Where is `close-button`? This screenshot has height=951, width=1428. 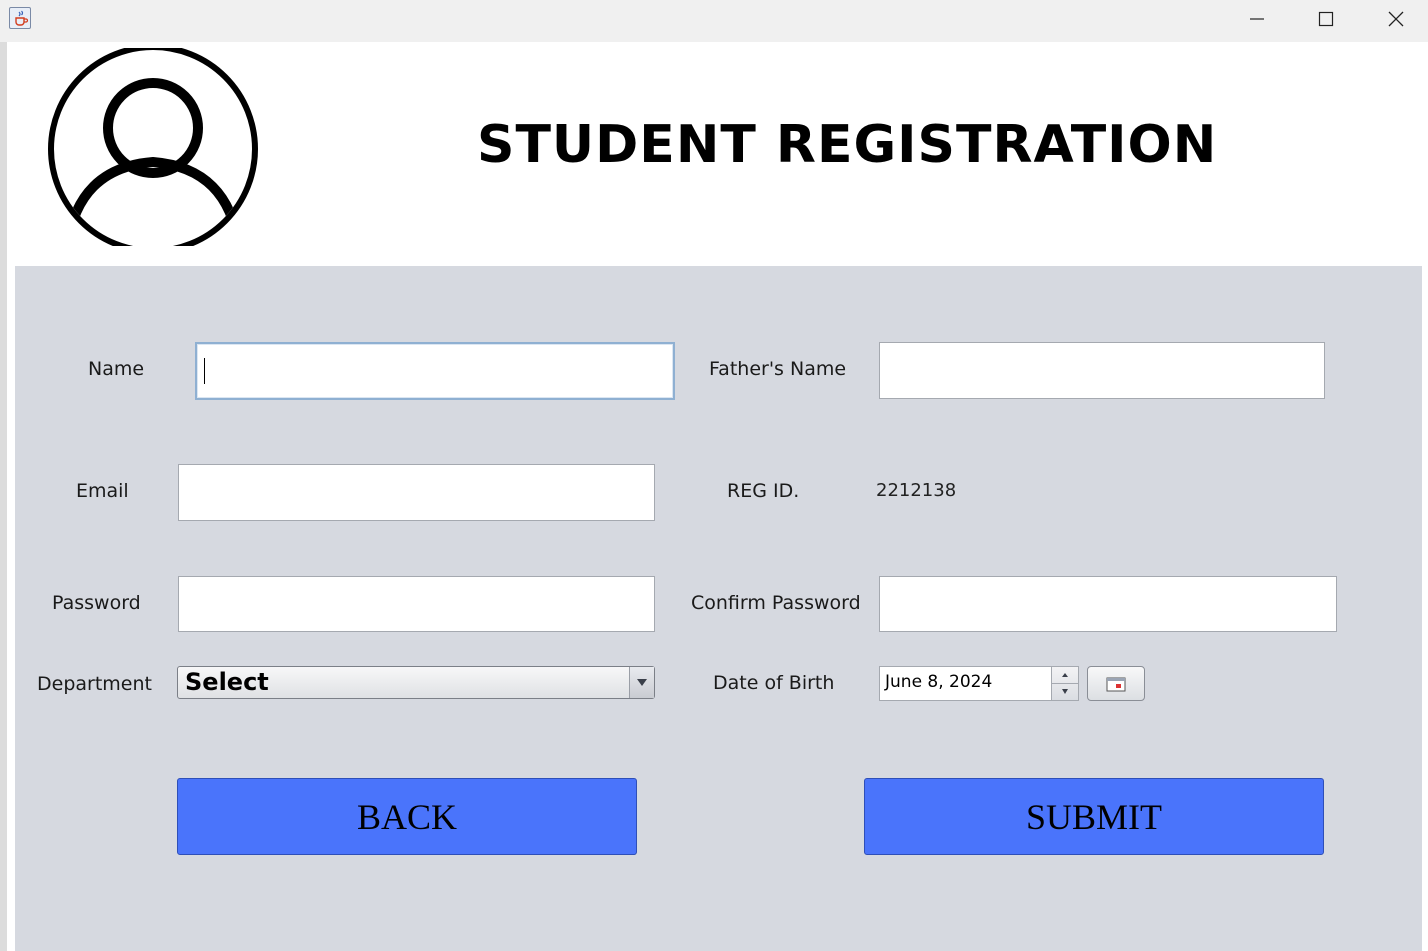 close-button is located at coordinates (1394, 19).